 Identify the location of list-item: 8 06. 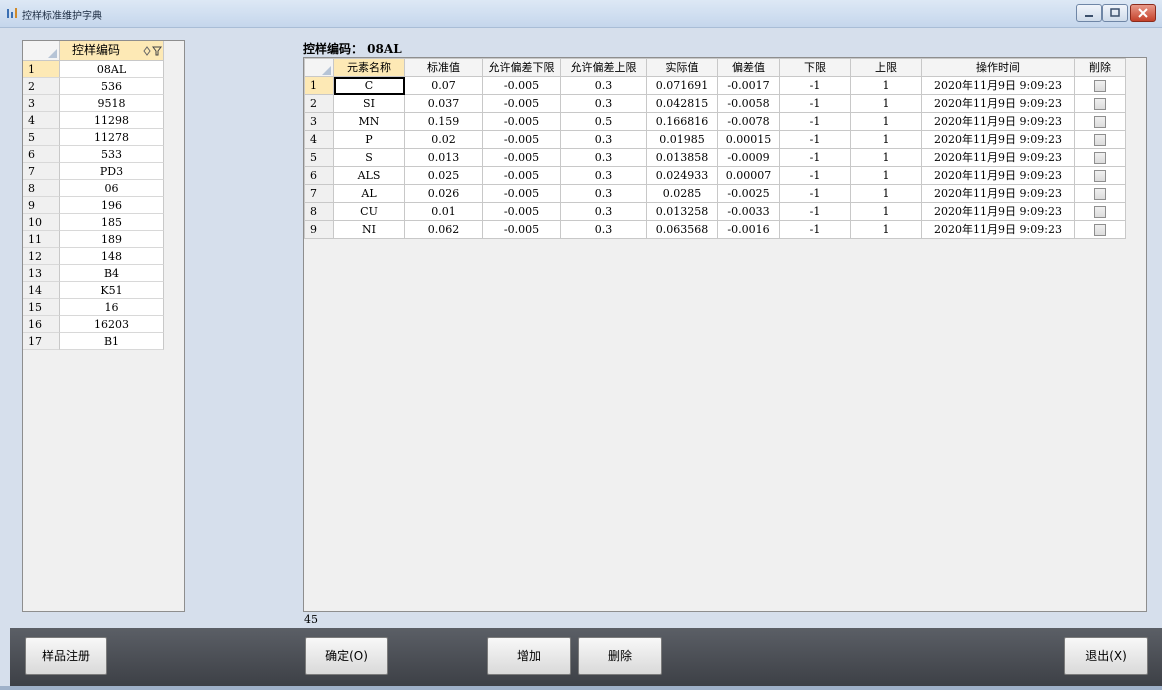
(93, 188).